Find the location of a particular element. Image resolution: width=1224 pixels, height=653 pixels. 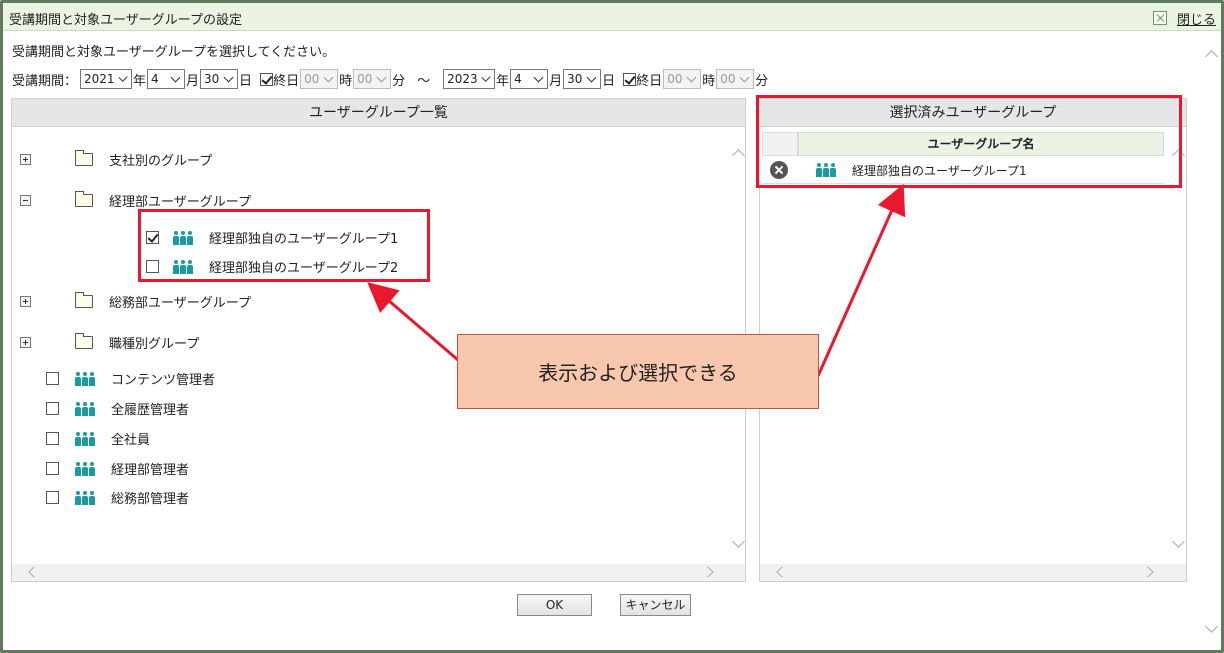

arrow-to-left-box is located at coordinates (413, 322).